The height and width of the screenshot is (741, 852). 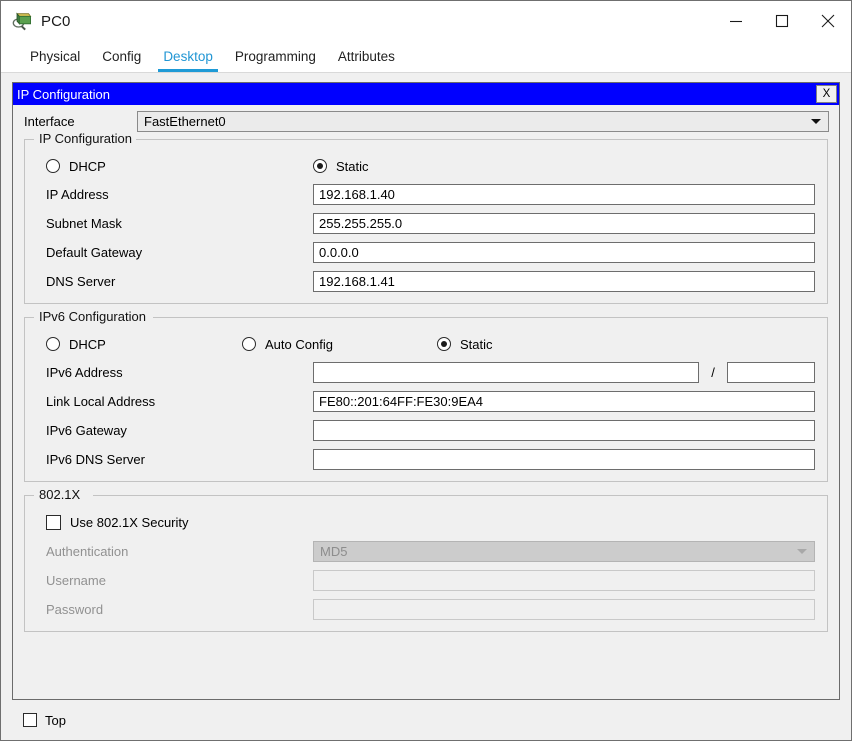 I want to click on subnet-mask-label: Subnet Mask, so click(x=84, y=223).